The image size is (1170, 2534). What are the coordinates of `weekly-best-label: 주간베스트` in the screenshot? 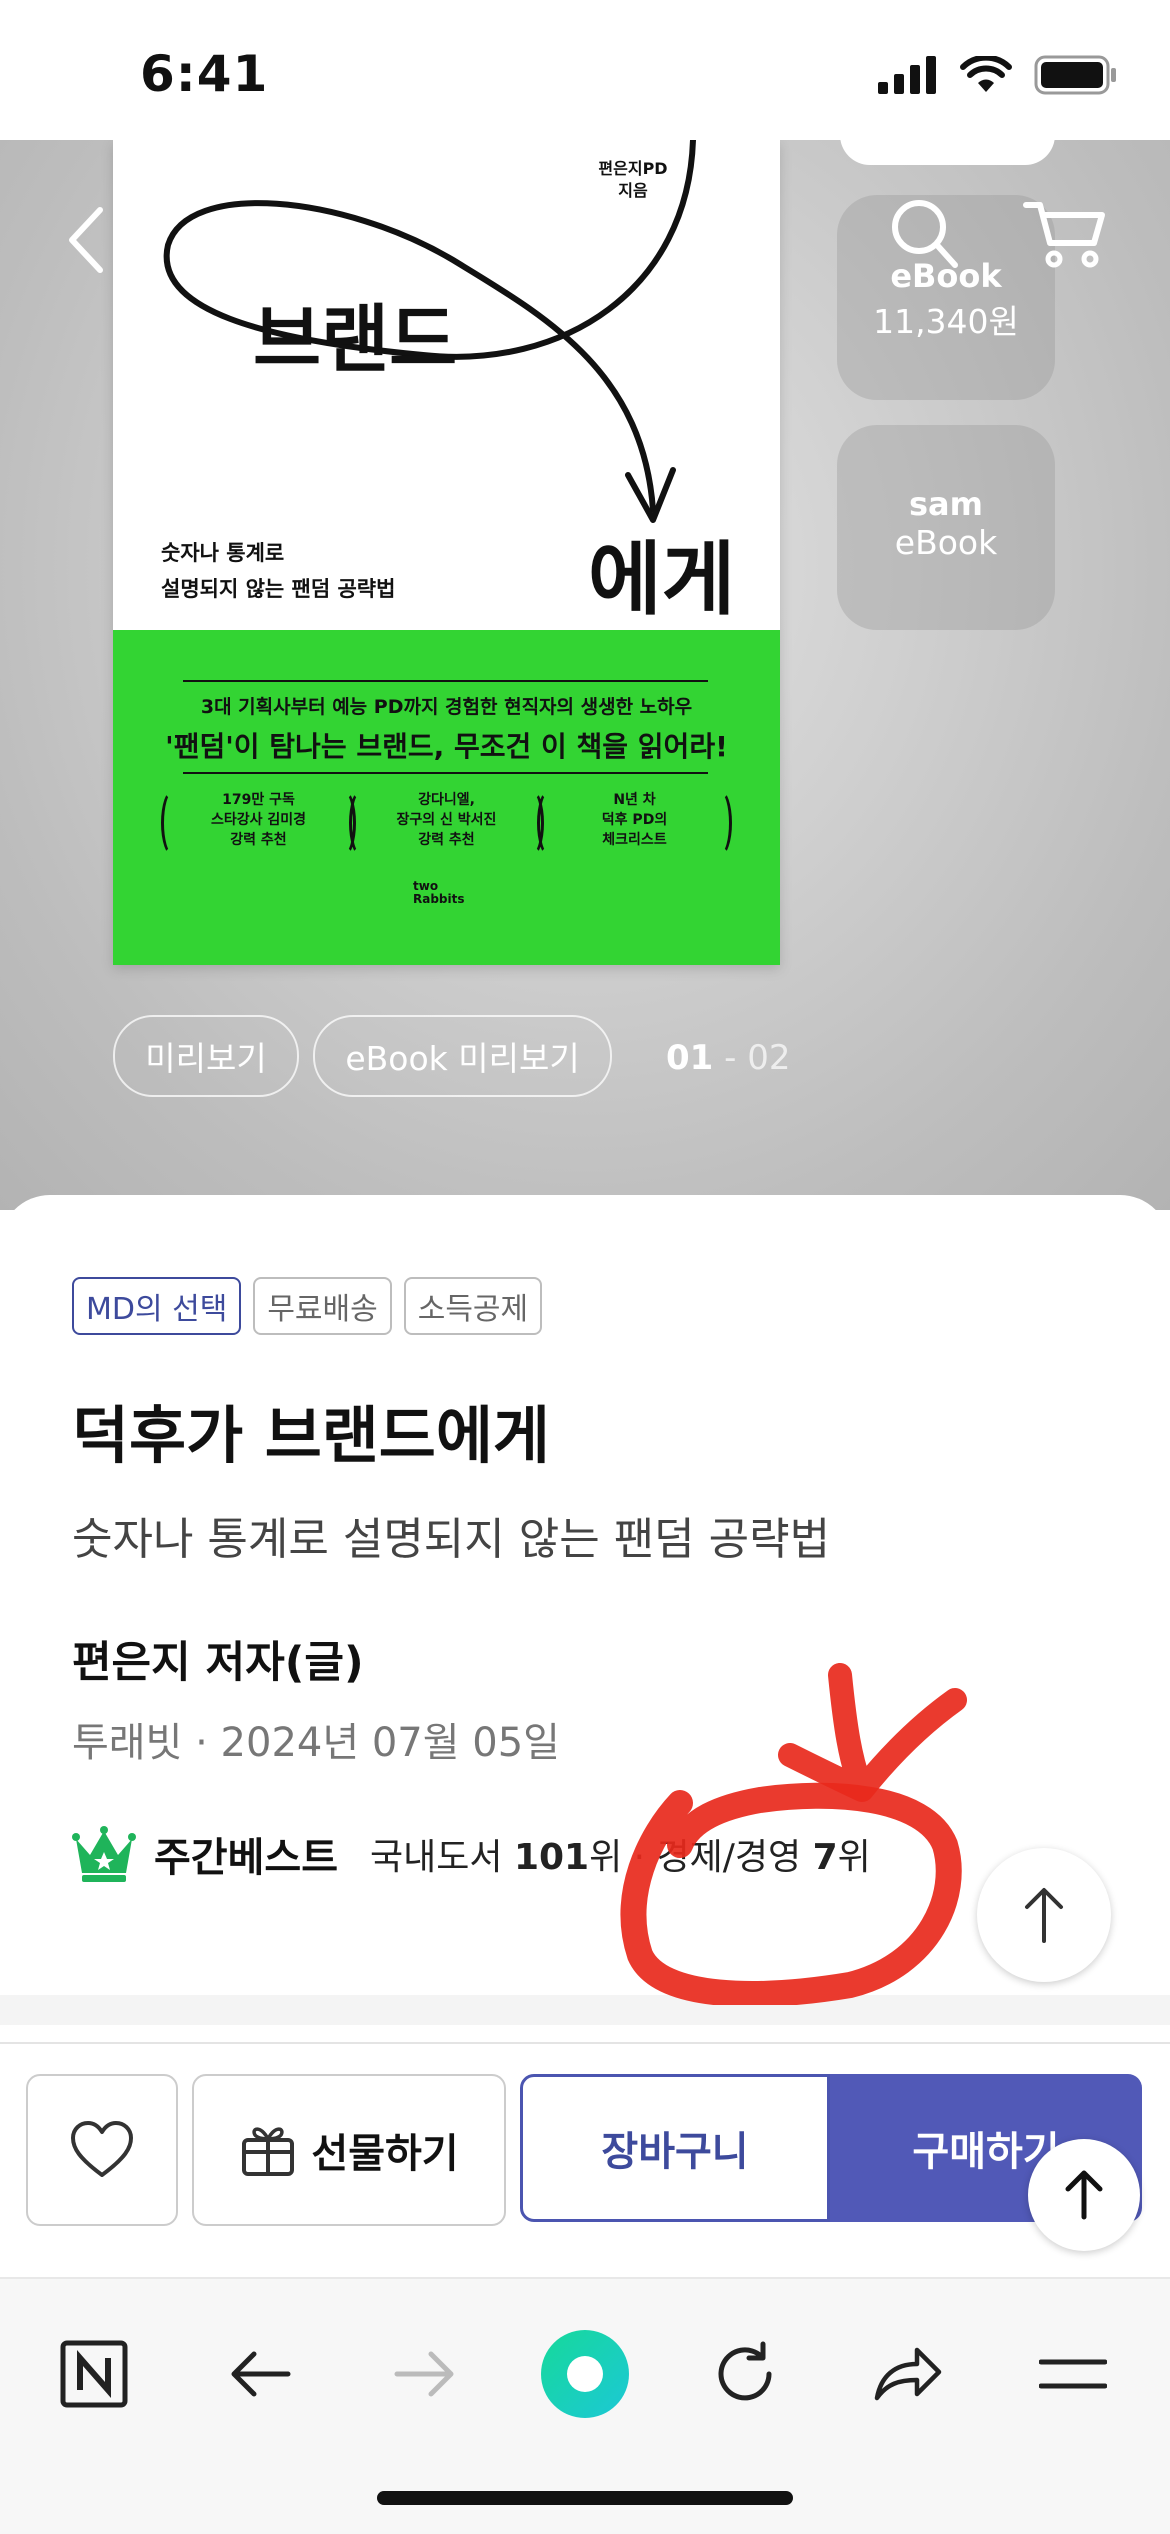 It's located at (246, 1858).